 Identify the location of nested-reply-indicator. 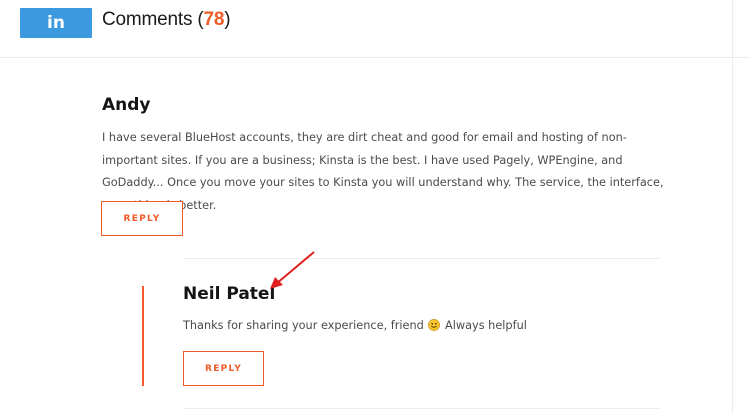
(143, 336).